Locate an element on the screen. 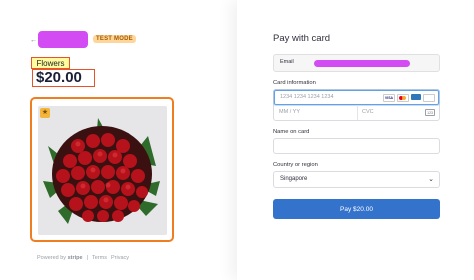 The image size is (474, 280). mastercard-icon is located at coordinates (403, 98).